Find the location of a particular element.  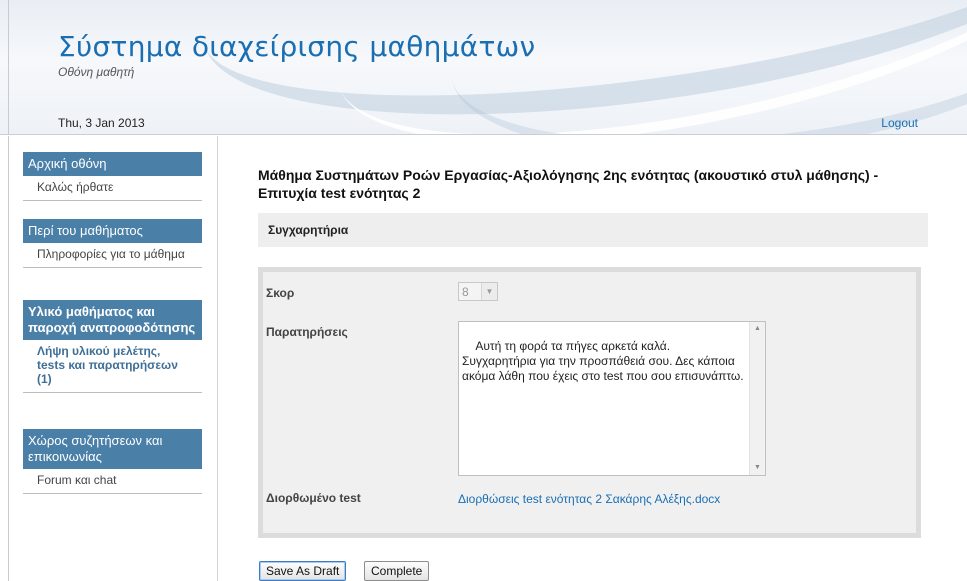

nav-item-course-info: Πληροφορίες για το μάθημα is located at coordinates (112, 255).